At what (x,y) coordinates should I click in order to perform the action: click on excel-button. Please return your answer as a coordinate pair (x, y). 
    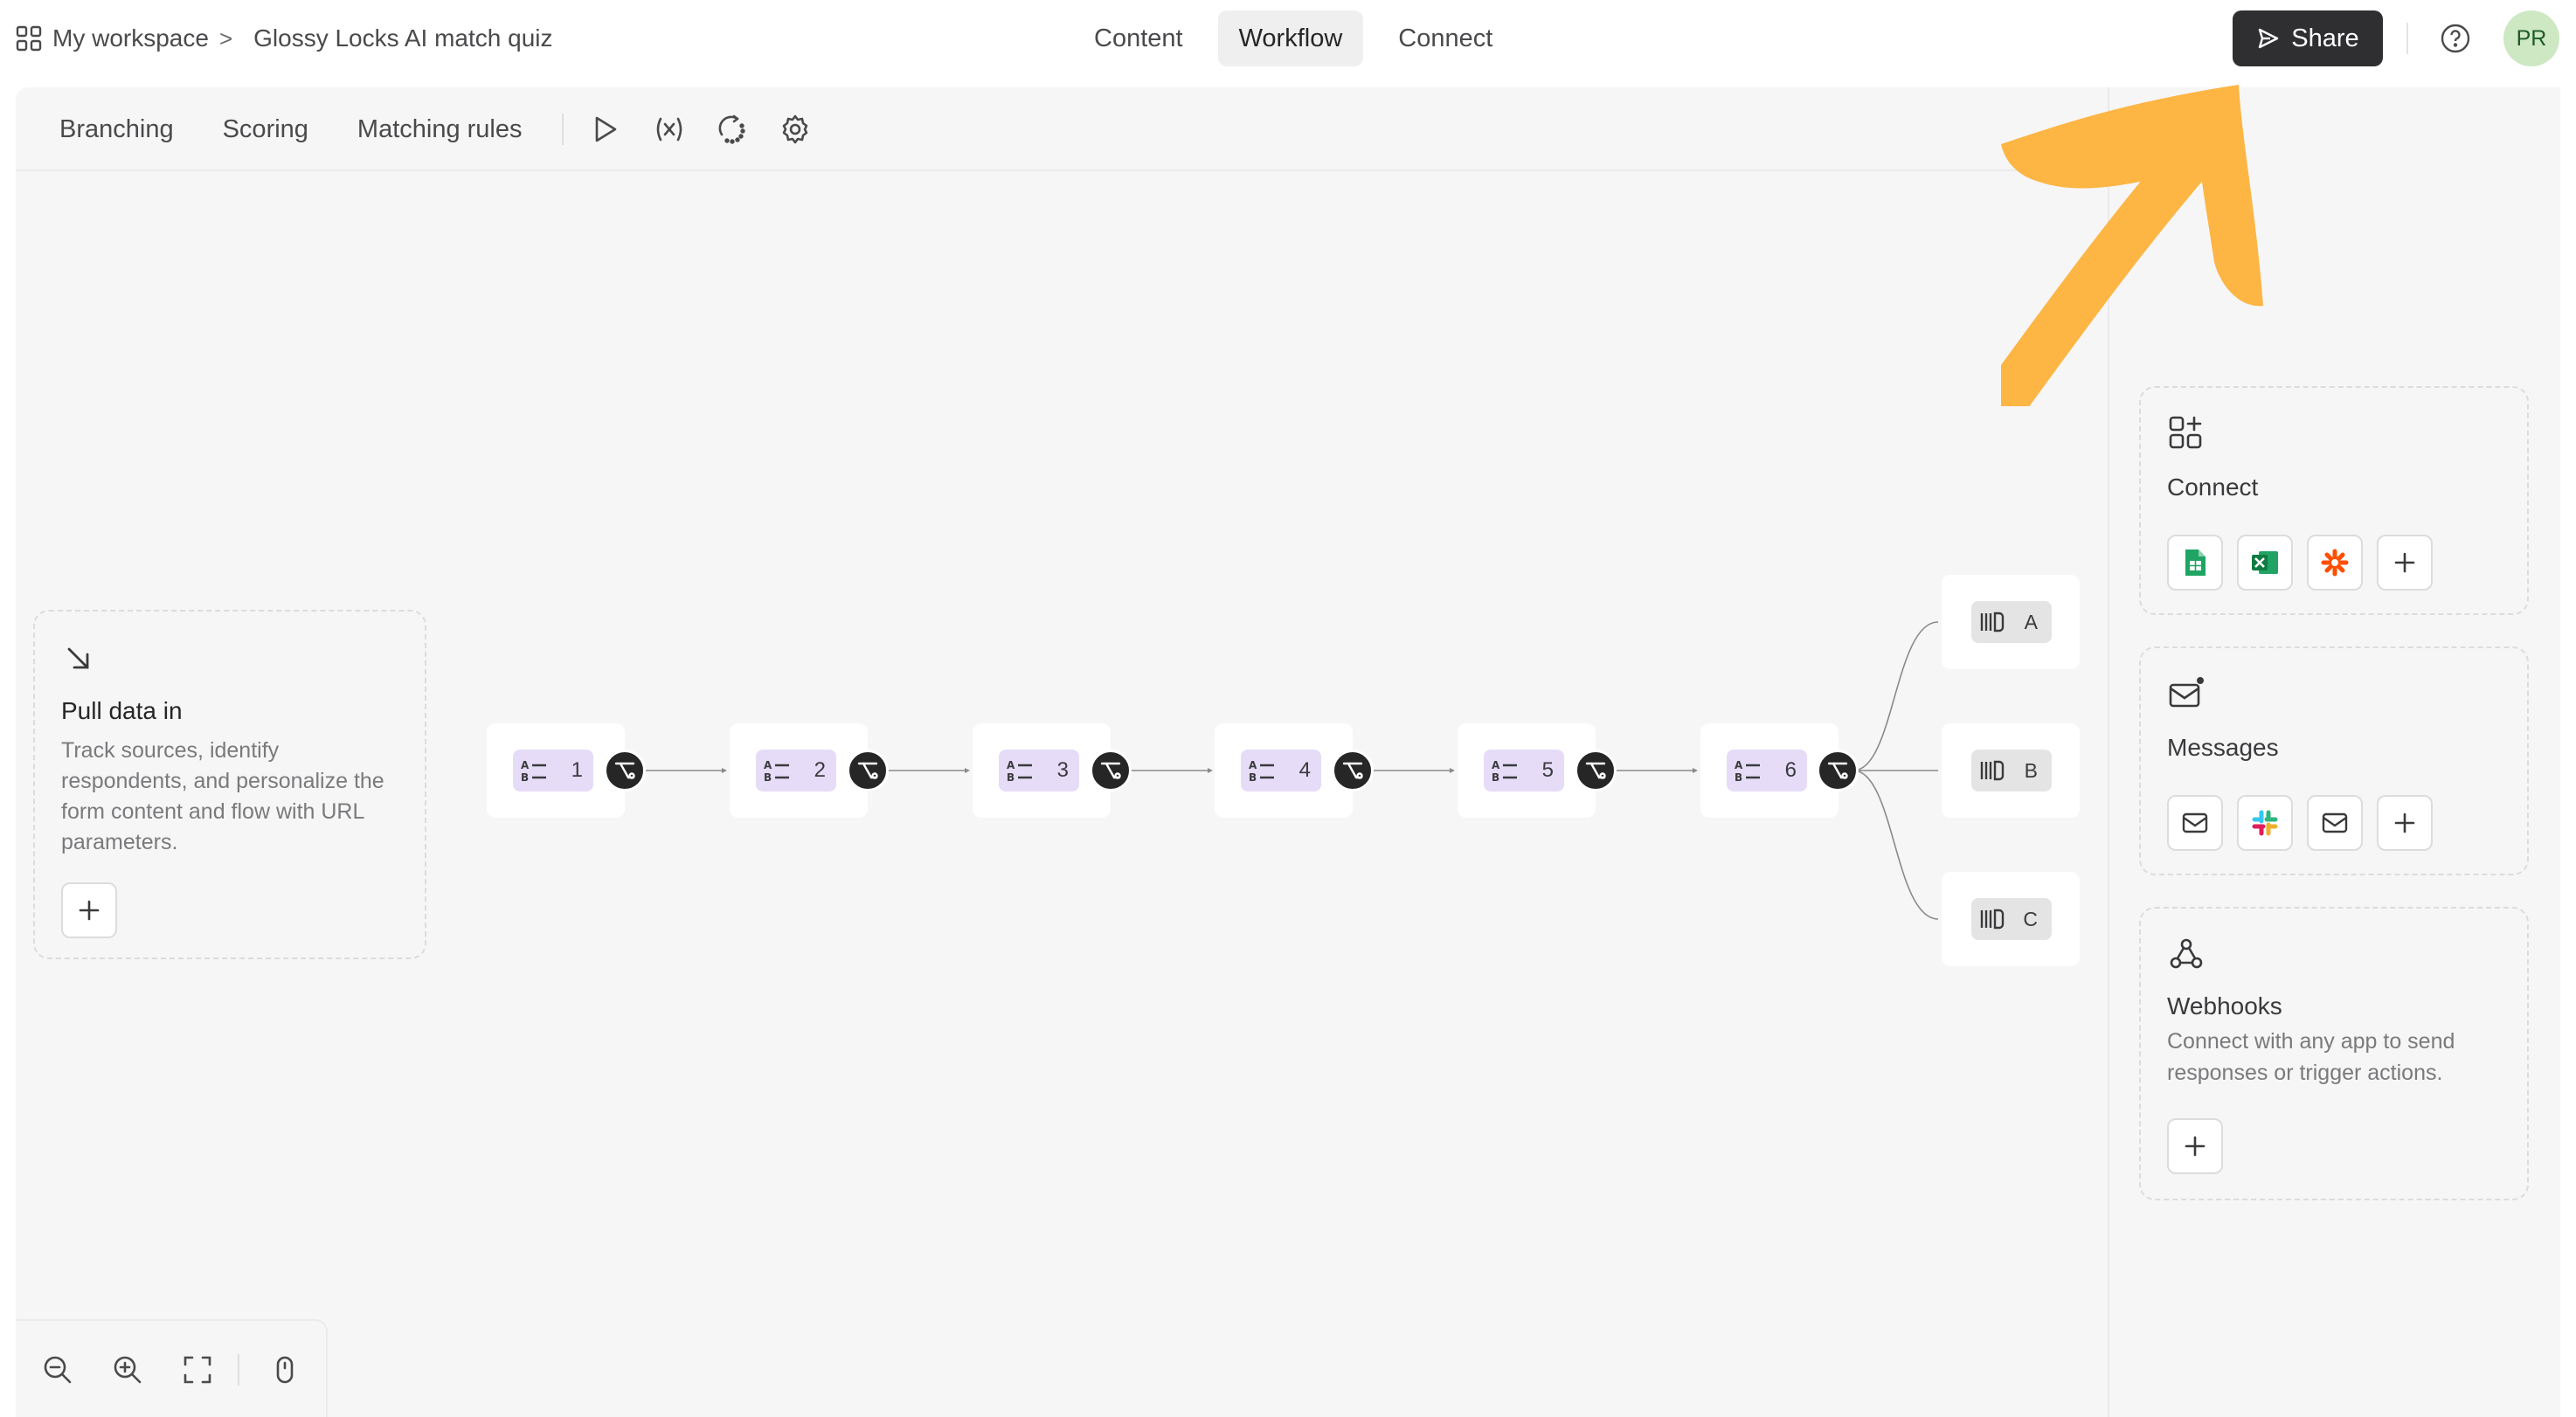
    Looking at the image, I should click on (2265, 563).